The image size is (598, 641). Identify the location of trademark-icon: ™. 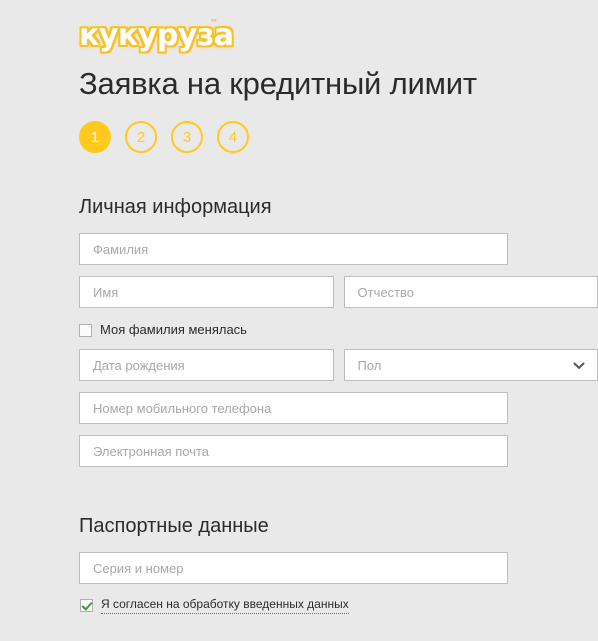
(214, 22).